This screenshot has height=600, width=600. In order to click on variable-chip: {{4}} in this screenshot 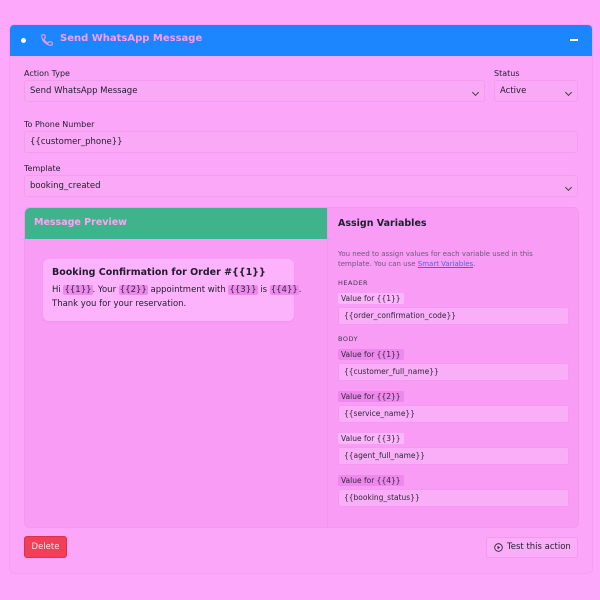, I will do `click(284, 290)`.